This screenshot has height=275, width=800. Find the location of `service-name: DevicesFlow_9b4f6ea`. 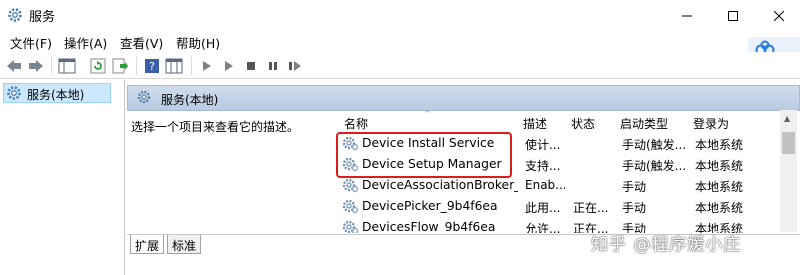

service-name: DevicesFlow_9b4f6ea is located at coordinates (429, 226).